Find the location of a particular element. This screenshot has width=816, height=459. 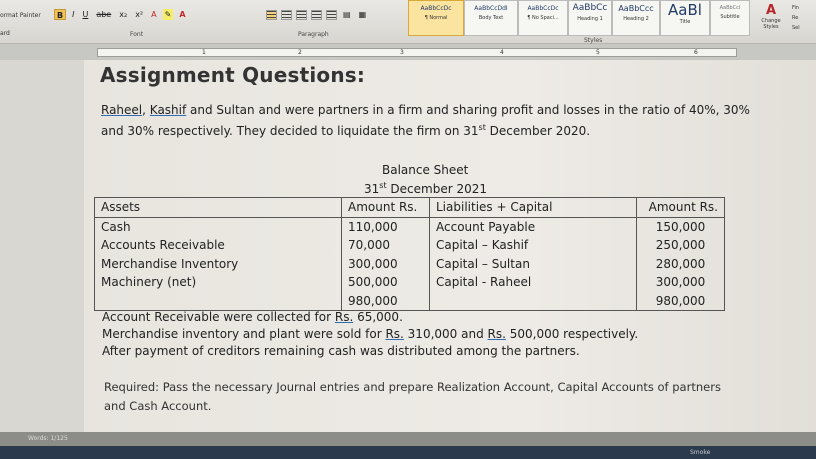

table-cell: Cash is located at coordinates (218, 226).